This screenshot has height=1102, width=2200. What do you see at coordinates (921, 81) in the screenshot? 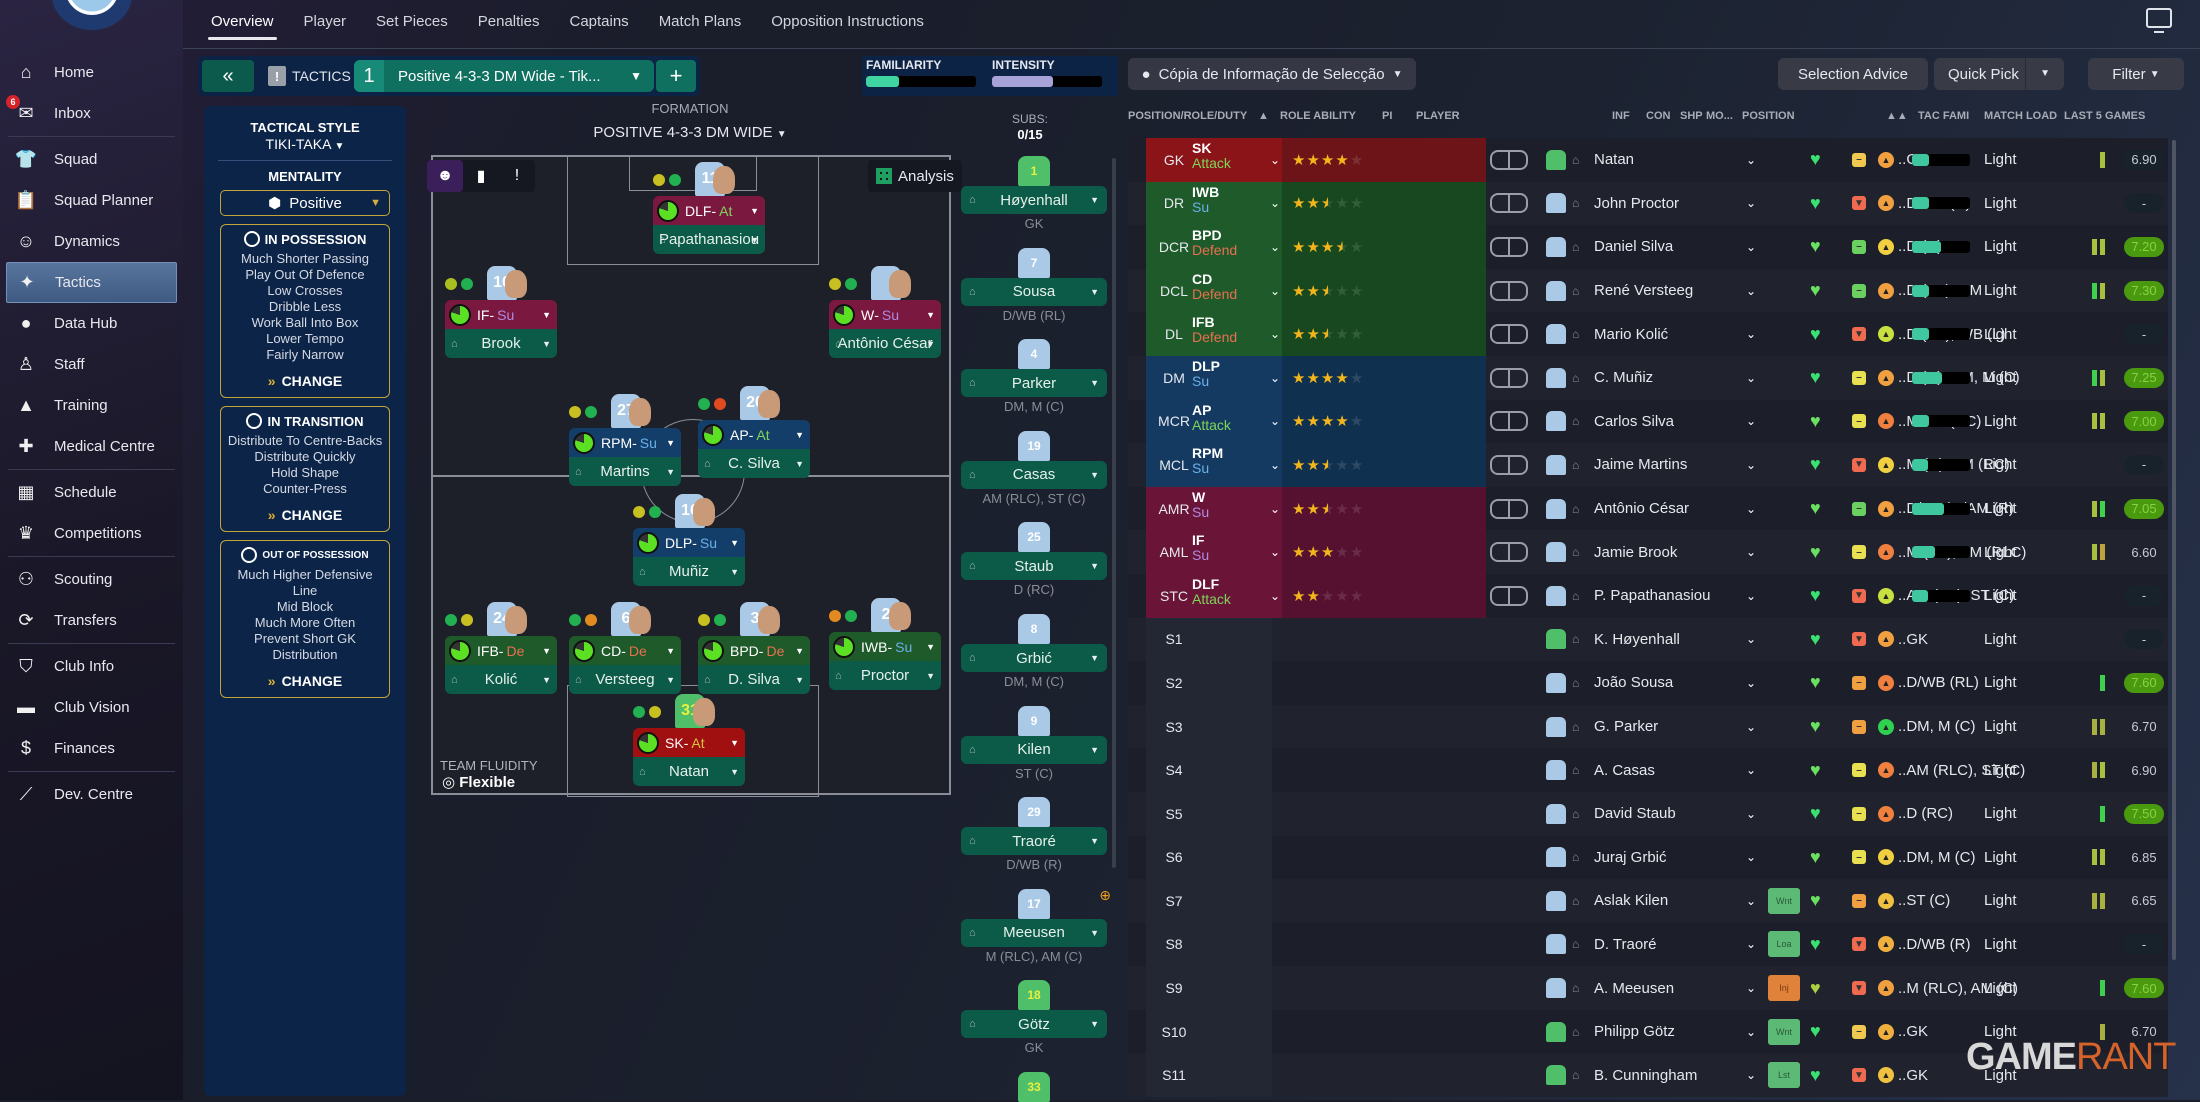
I see `familiarity-bar` at bounding box center [921, 81].